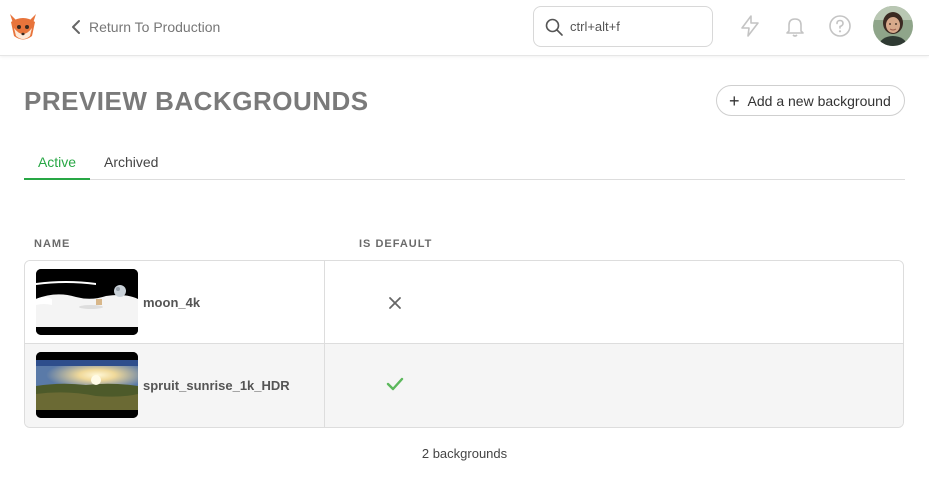 The height and width of the screenshot is (490, 929). What do you see at coordinates (819, 100) in the screenshot?
I see `add-background-label: Add a new background` at bounding box center [819, 100].